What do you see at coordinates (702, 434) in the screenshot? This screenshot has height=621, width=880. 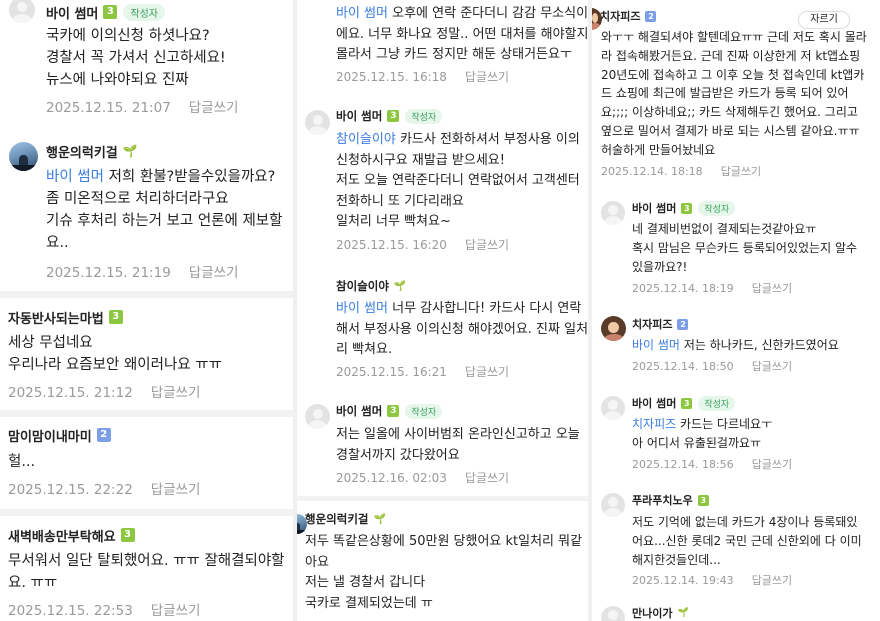 I see `comment-body: 치자피즈 카드는 다르네요ㅜ 아 어디서 유출된걸까요ㅠ` at bounding box center [702, 434].